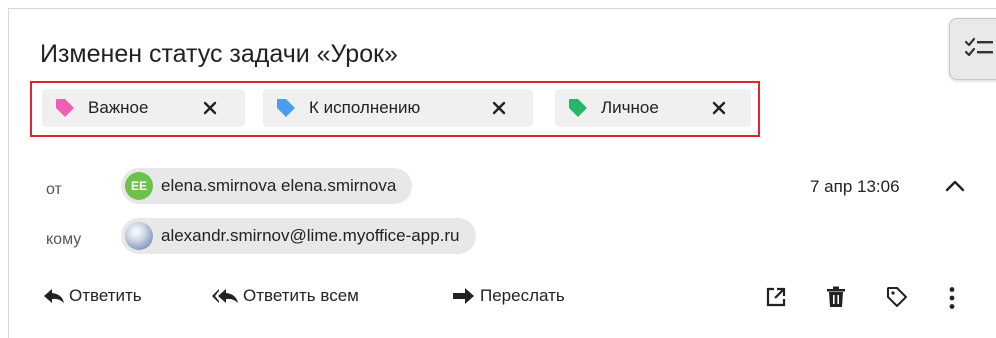 The height and width of the screenshot is (338, 996). Describe the element at coordinates (279, 185) in the screenshot. I see `sender-name: elena.smirnova elena.smirnova` at that location.